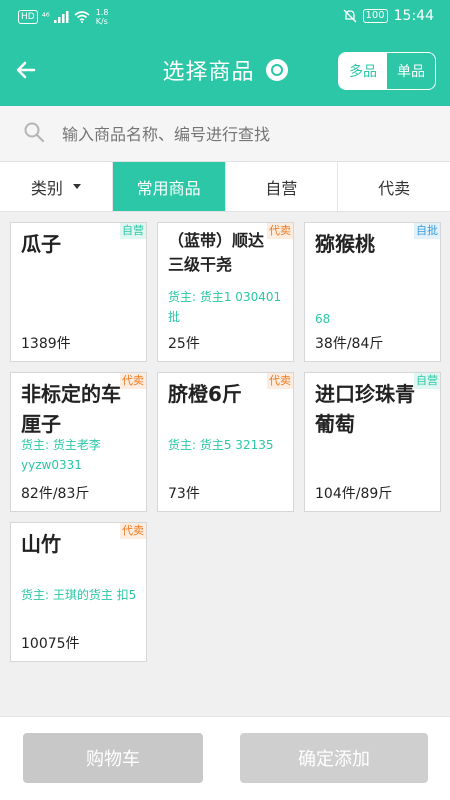 This screenshot has height=800, width=450. Describe the element at coordinates (76, 186) in the screenshot. I see `caret-down-icon` at that location.